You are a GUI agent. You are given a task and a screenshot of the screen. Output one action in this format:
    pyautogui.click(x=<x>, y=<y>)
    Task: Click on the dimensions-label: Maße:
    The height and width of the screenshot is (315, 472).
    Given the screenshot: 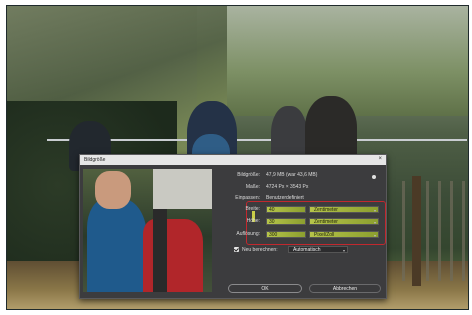 What is the action you would take?
    pyautogui.click(x=252, y=187)
    